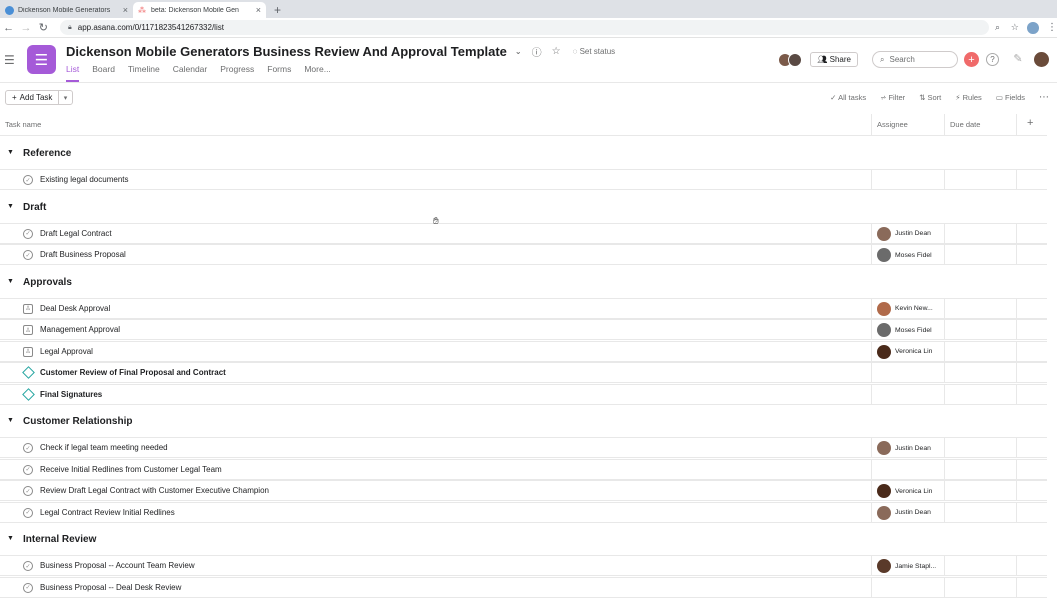 This screenshot has height=598, width=1057. I want to click on filter-button: ⩫ Filter, so click(892, 97).